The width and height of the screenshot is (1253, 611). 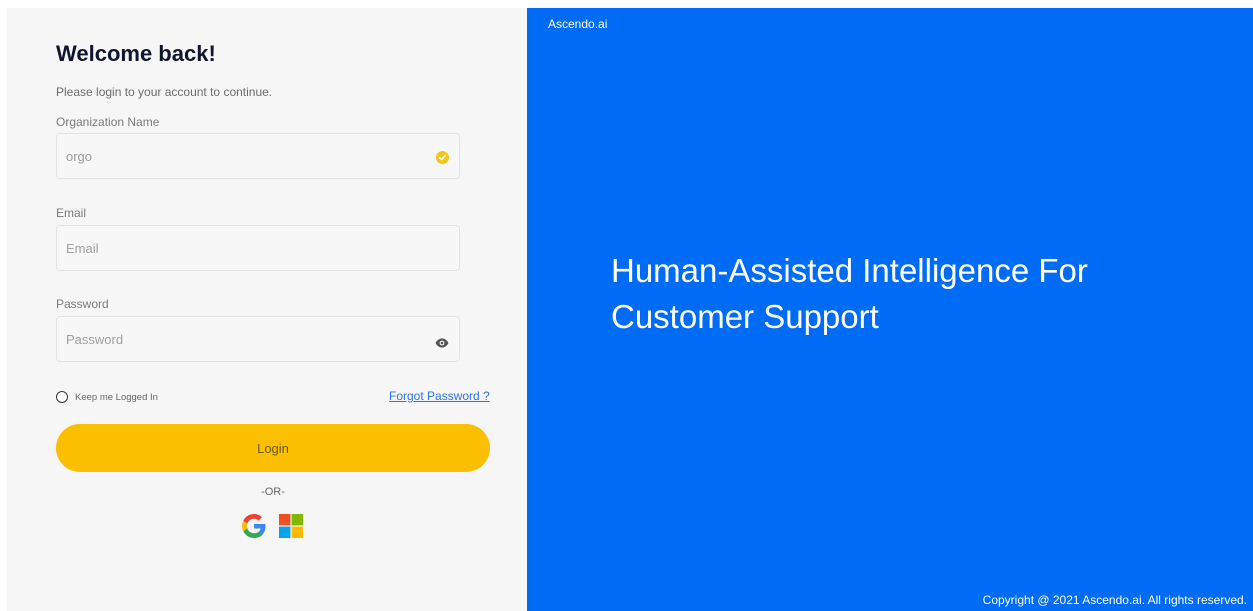 I want to click on brand-name: Ascendo.ai, so click(x=578, y=24).